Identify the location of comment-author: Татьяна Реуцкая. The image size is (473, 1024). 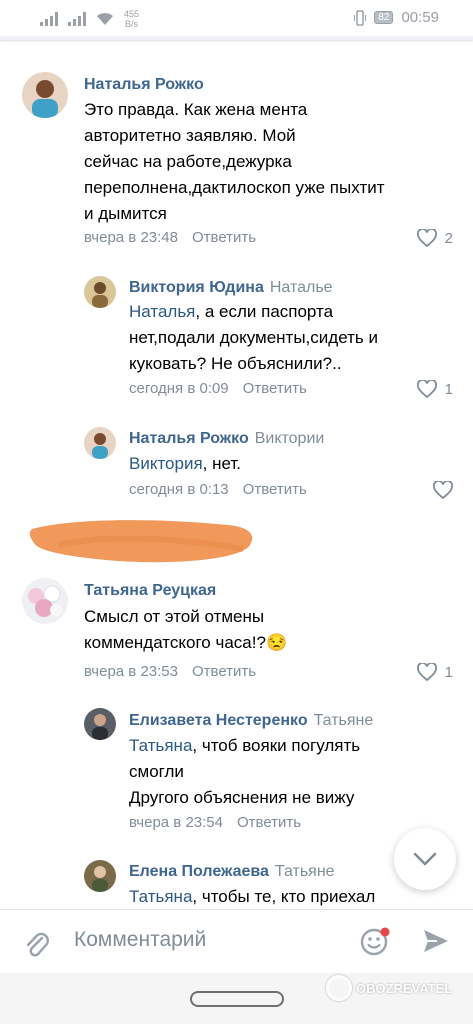
(150, 591).